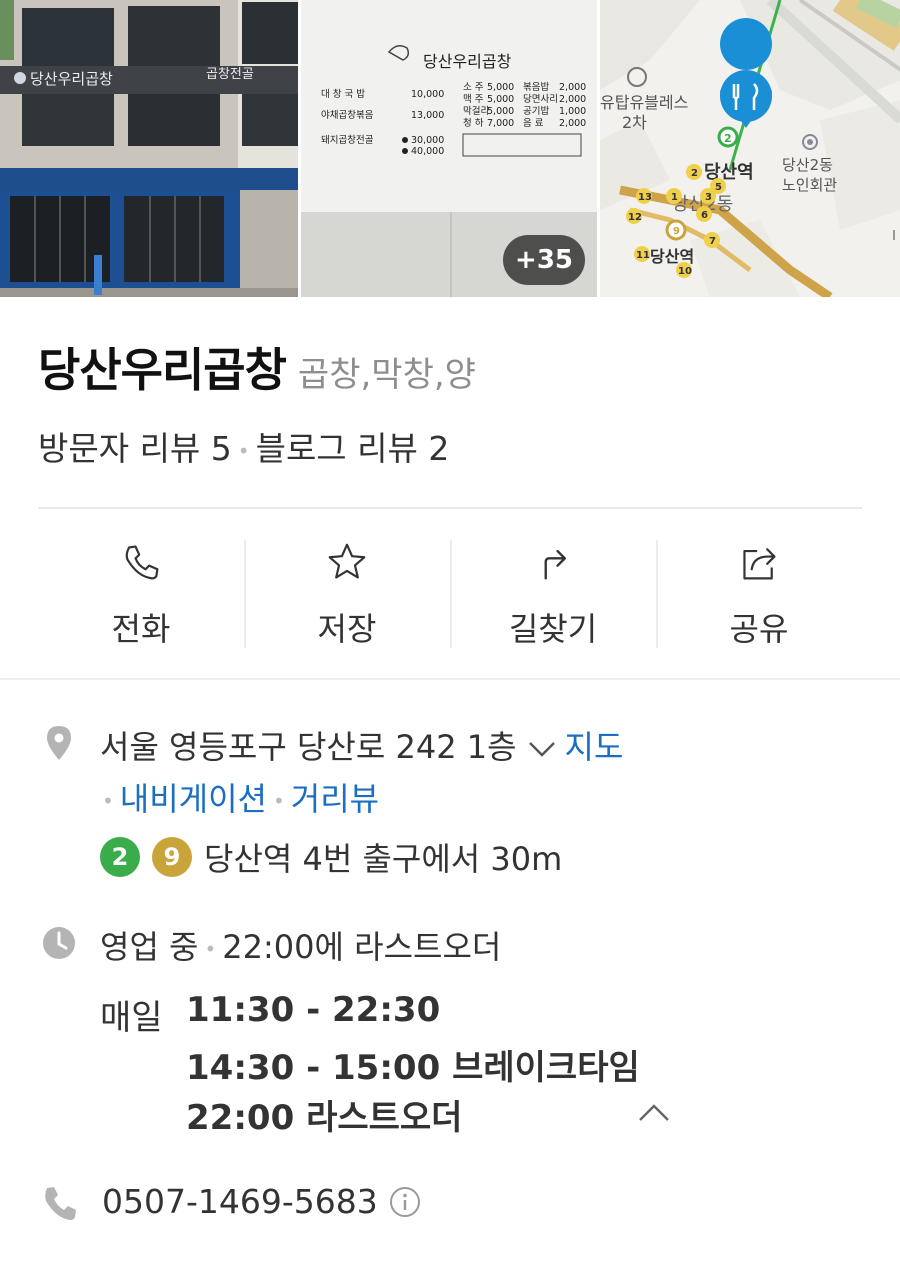 This screenshot has height=1270, width=900. Describe the element at coordinates (473, 99) in the screenshot. I see `svg-text: 맥 주` at that location.